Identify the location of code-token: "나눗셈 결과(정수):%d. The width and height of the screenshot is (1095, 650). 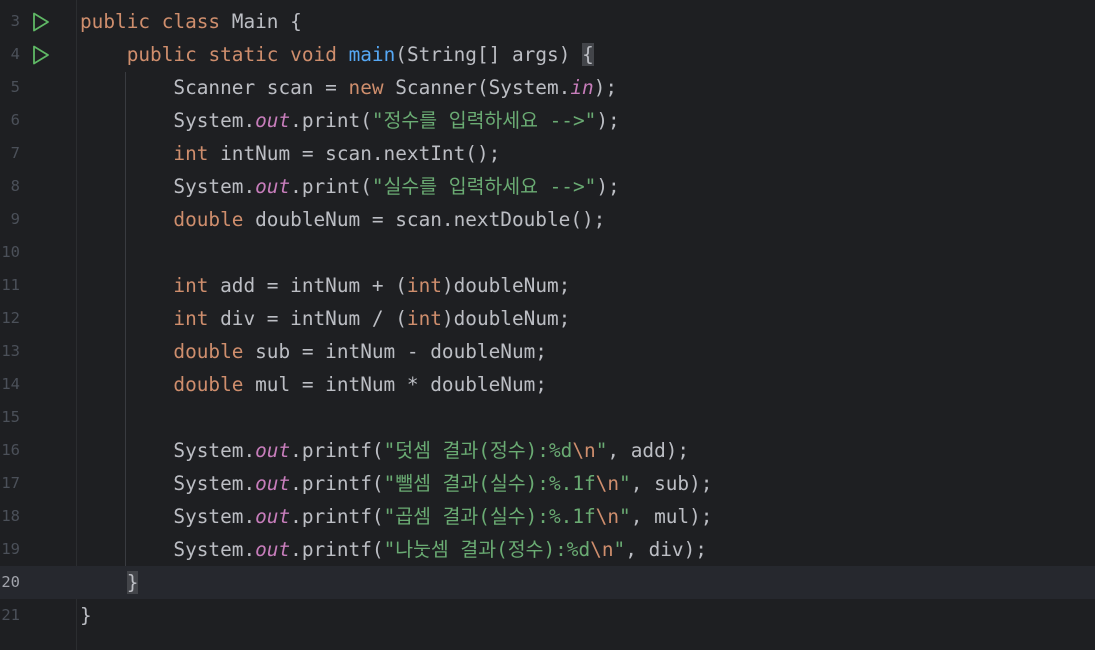
(487, 549).